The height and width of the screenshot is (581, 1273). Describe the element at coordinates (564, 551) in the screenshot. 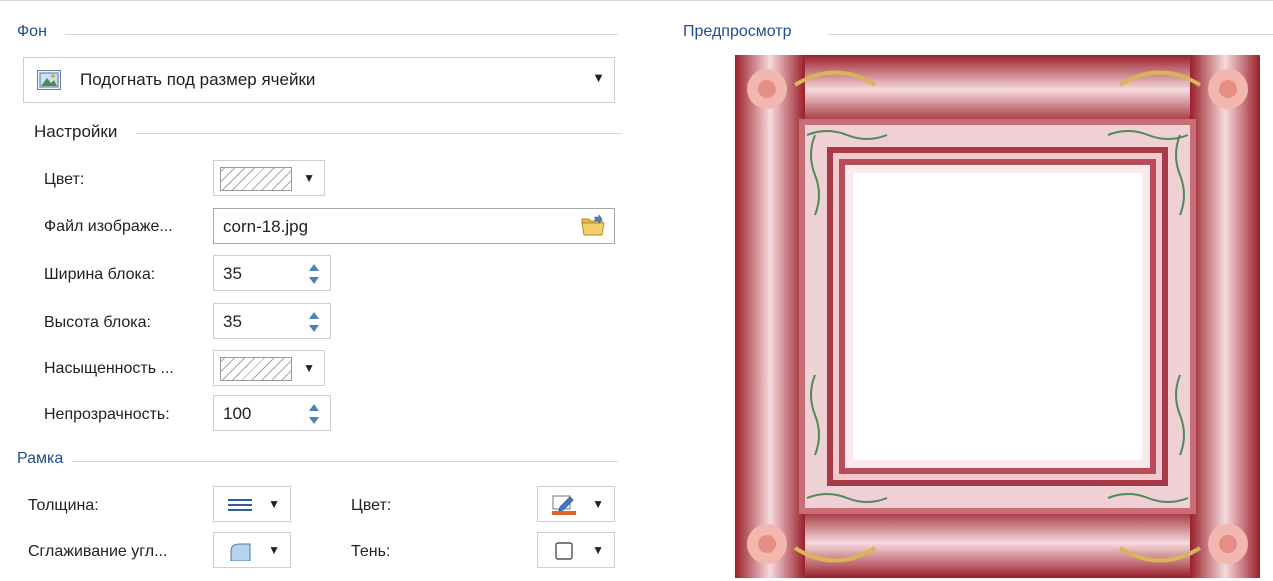

I see `shadow-box-icon` at that location.